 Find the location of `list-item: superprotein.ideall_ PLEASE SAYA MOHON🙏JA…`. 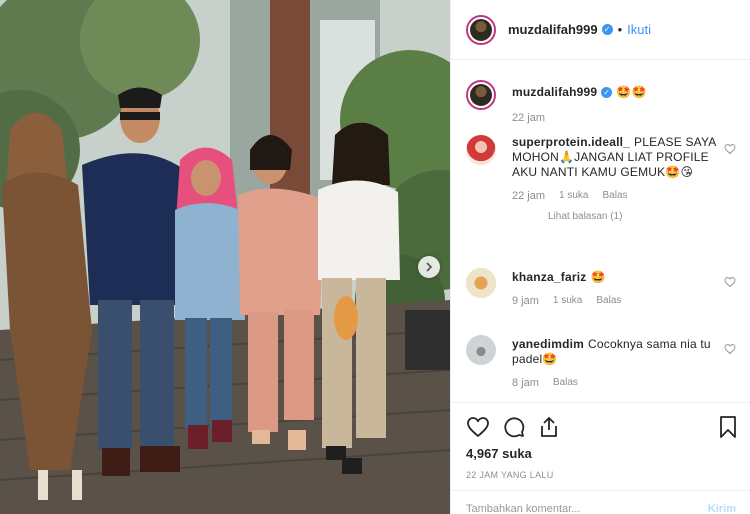

list-item: superprotein.ideall_ PLEASE SAYA MOHON🙏JA… is located at coordinates (601, 178).